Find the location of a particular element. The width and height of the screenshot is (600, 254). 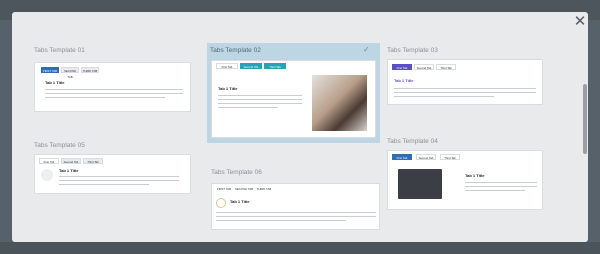

template-label: Tabs Template 02 is located at coordinates (235, 50).